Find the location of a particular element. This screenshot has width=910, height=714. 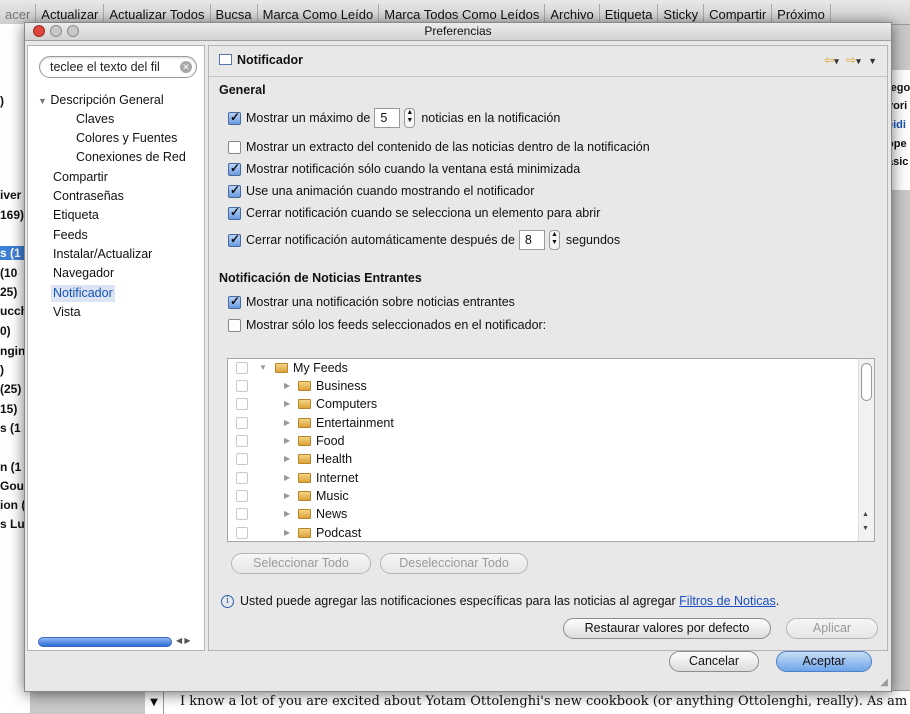

feed-row: ▶ Food is located at coordinates (538, 441).